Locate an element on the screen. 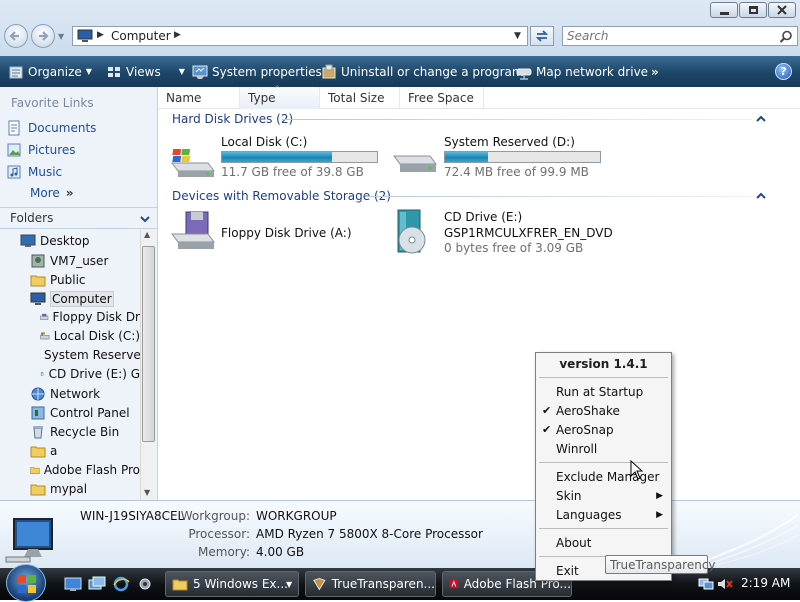 This screenshot has height=602, width=800. floppy-drive-icon is located at coordinates (193, 230).